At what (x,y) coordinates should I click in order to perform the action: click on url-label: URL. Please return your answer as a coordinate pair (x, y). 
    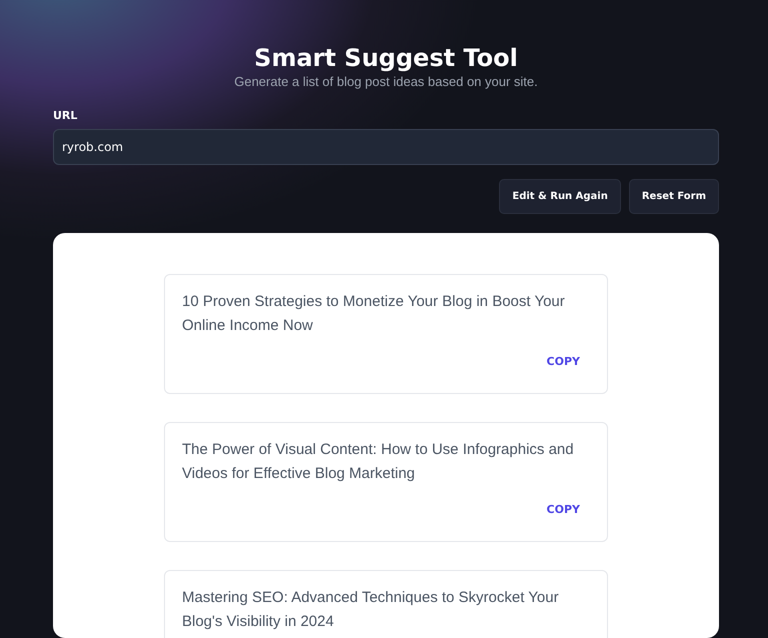
    Looking at the image, I should click on (65, 115).